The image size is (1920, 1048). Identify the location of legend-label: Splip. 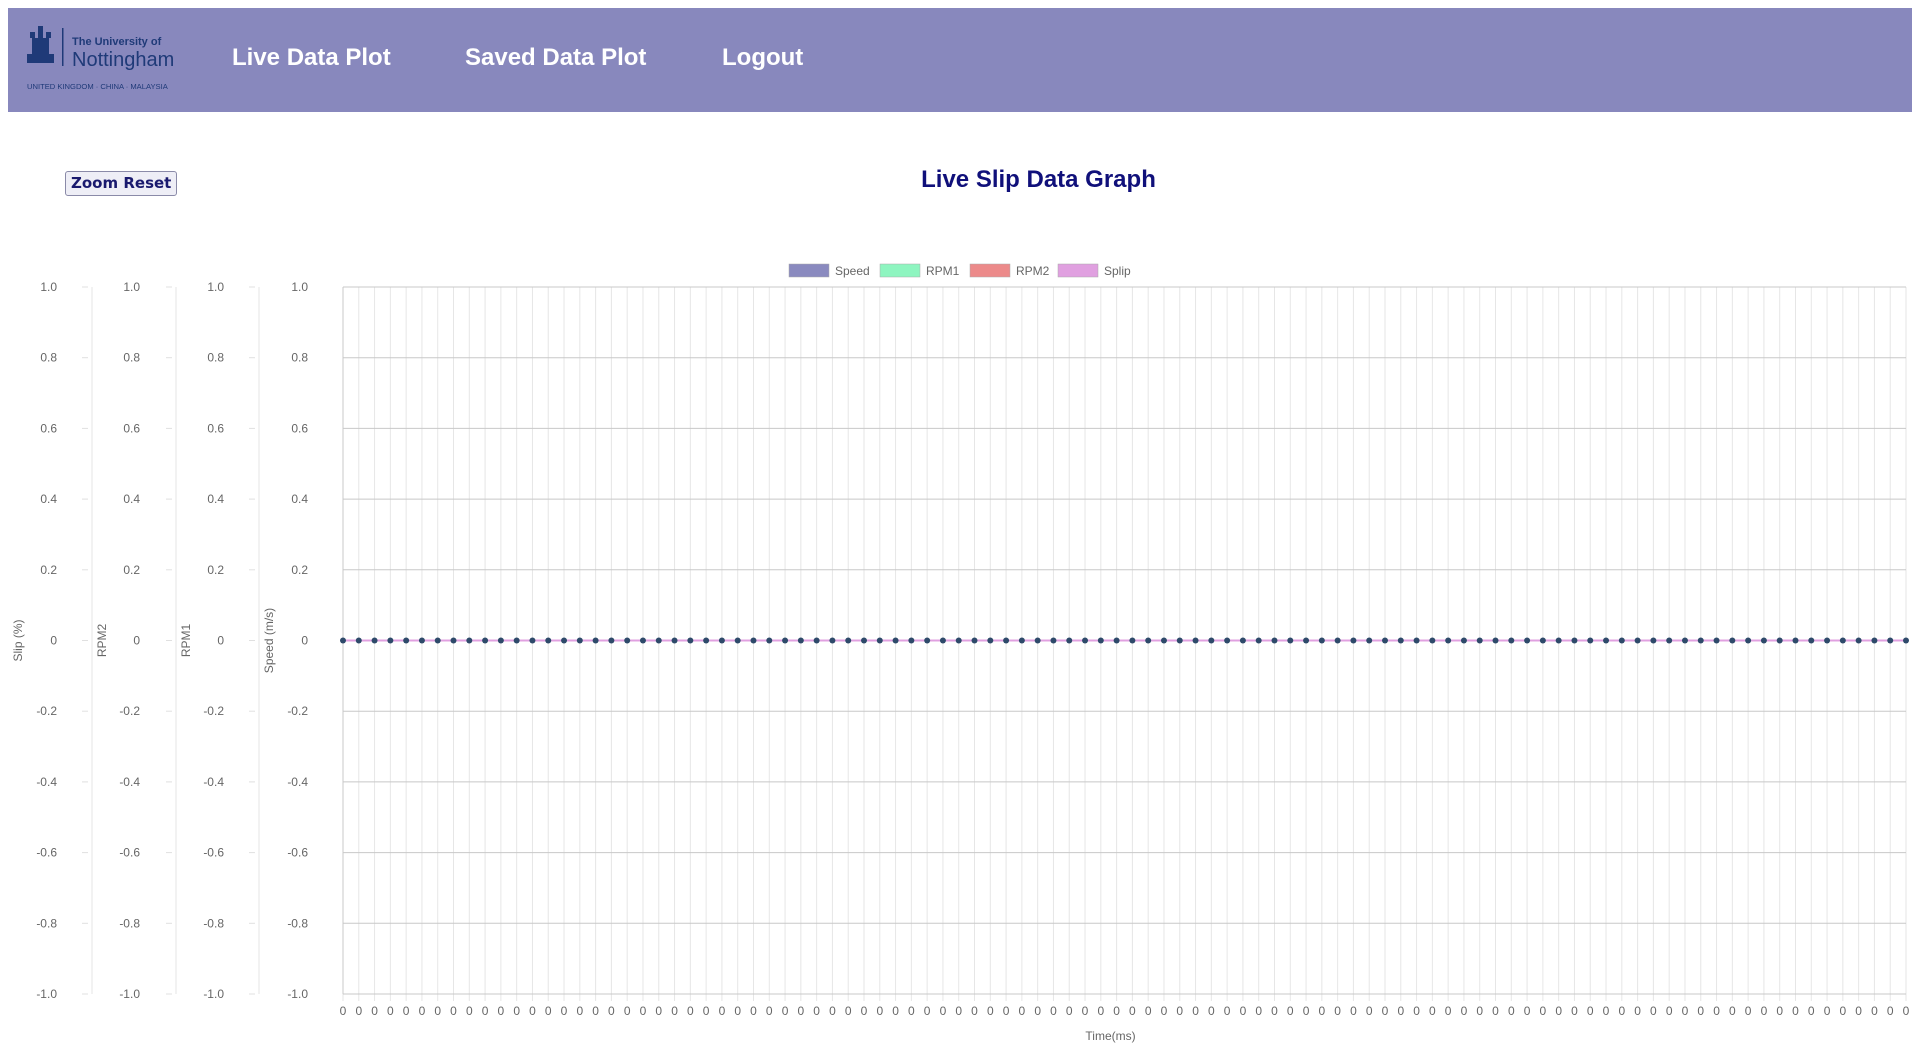
(1117, 271).